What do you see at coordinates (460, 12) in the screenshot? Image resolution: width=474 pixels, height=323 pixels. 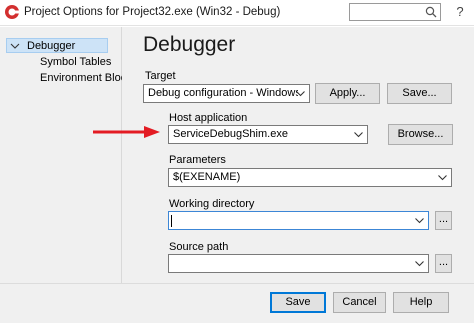 I see `help-icon: ?` at bounding box center [460, 12].